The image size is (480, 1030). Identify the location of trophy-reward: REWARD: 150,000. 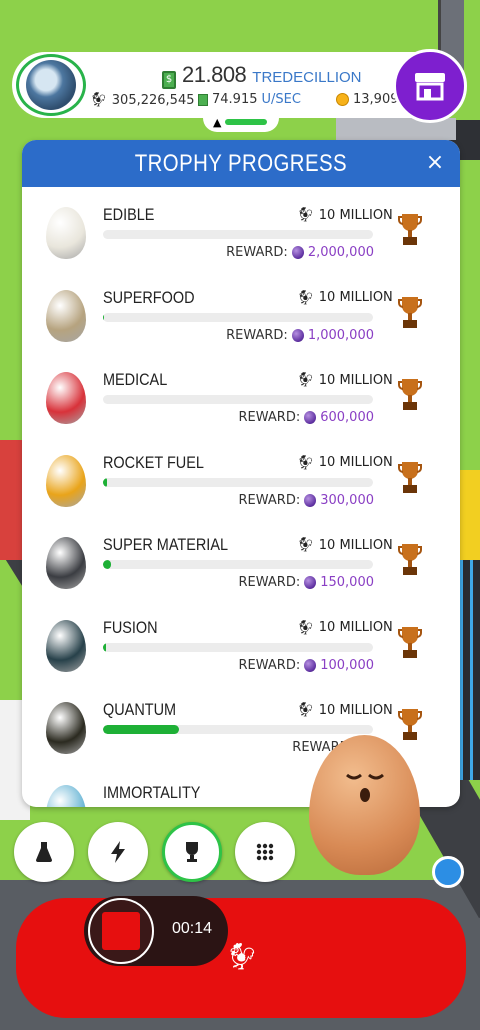
(306, 582).